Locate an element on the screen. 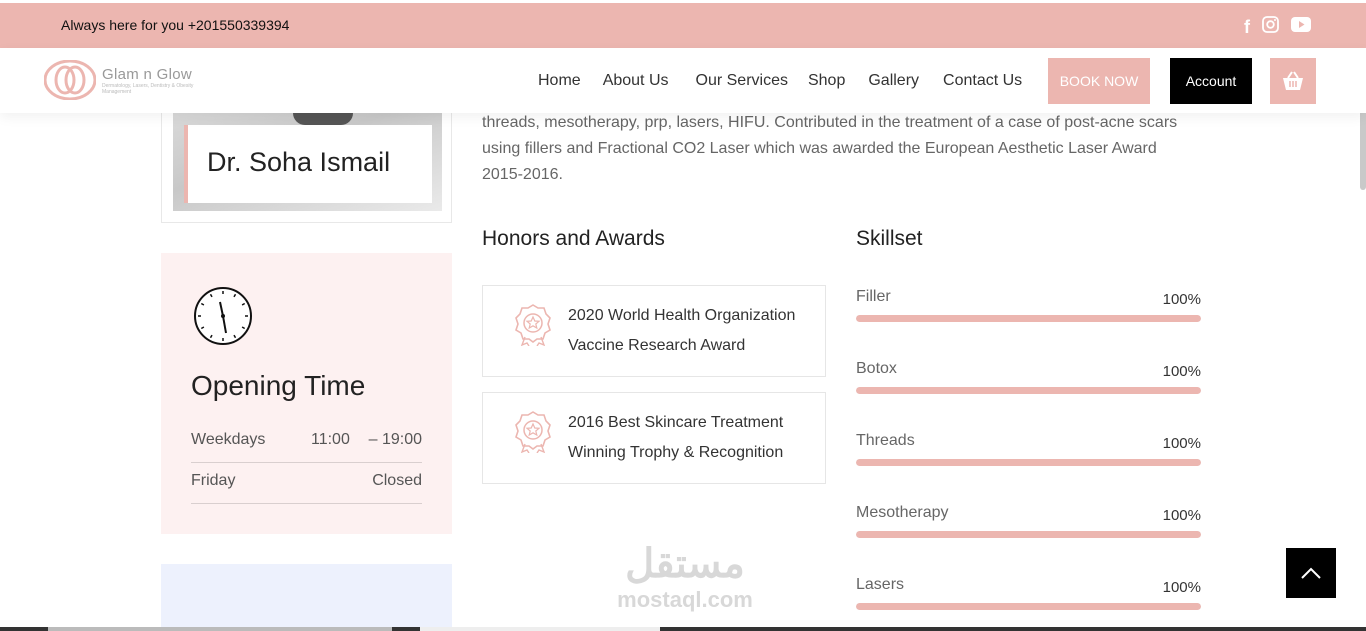 The height and width of the screenshot is (631, 1366). chevron-up-icon is located at coordinates (1311, 573).